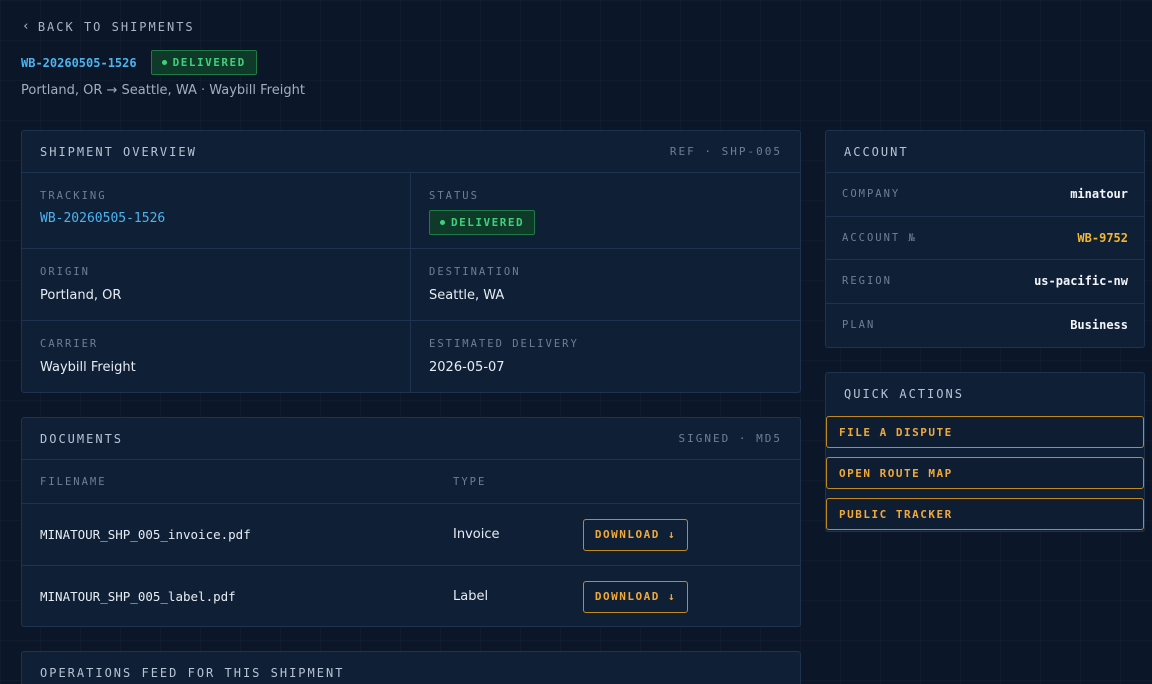 This screenshot has width=1152, height=684. What do you see at coordinates (985, 473) in the screenshot?
I see `open-route-map-button: OPEN ROUTE MAP` at bounding box center [985, 473].